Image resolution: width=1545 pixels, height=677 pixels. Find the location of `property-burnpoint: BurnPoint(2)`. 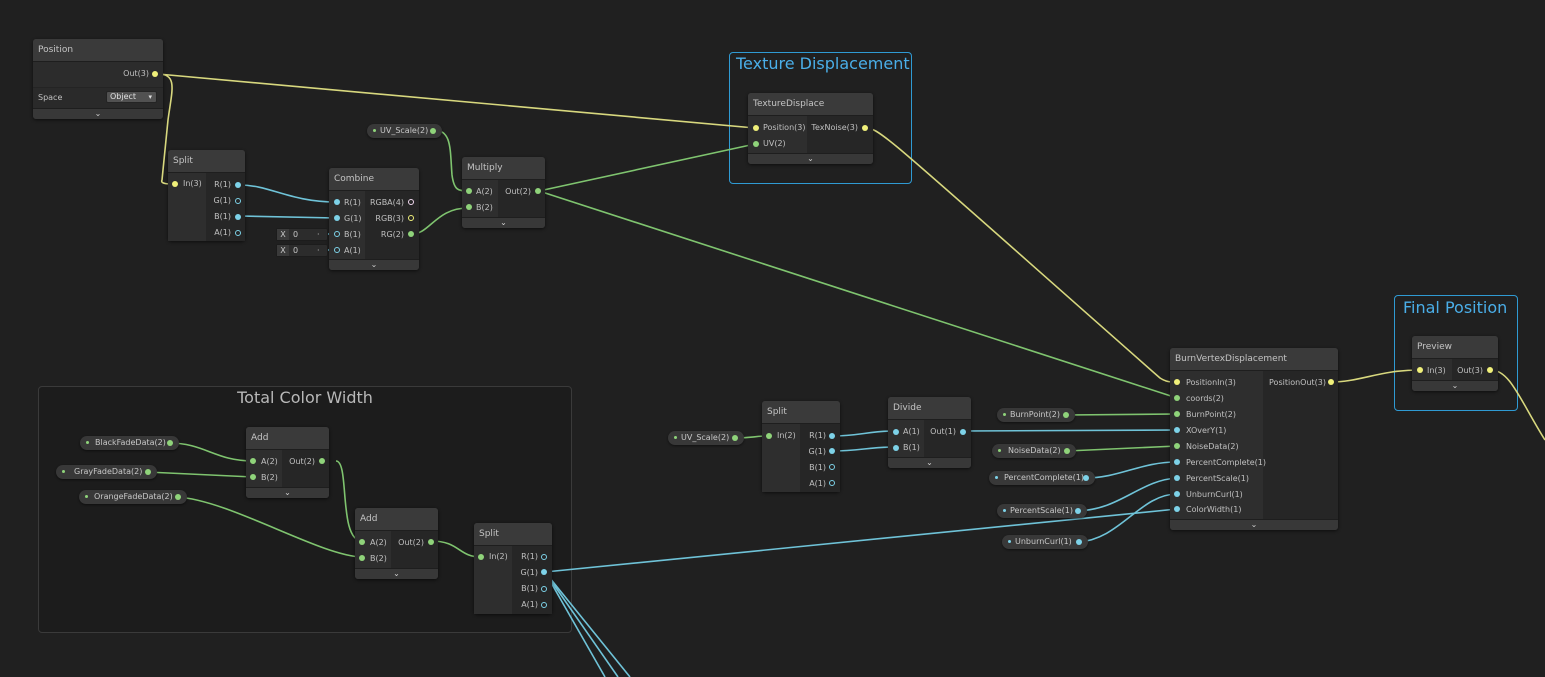

property-burnpoint: BurnPoint(2) is located at coordinates (1036, 415).